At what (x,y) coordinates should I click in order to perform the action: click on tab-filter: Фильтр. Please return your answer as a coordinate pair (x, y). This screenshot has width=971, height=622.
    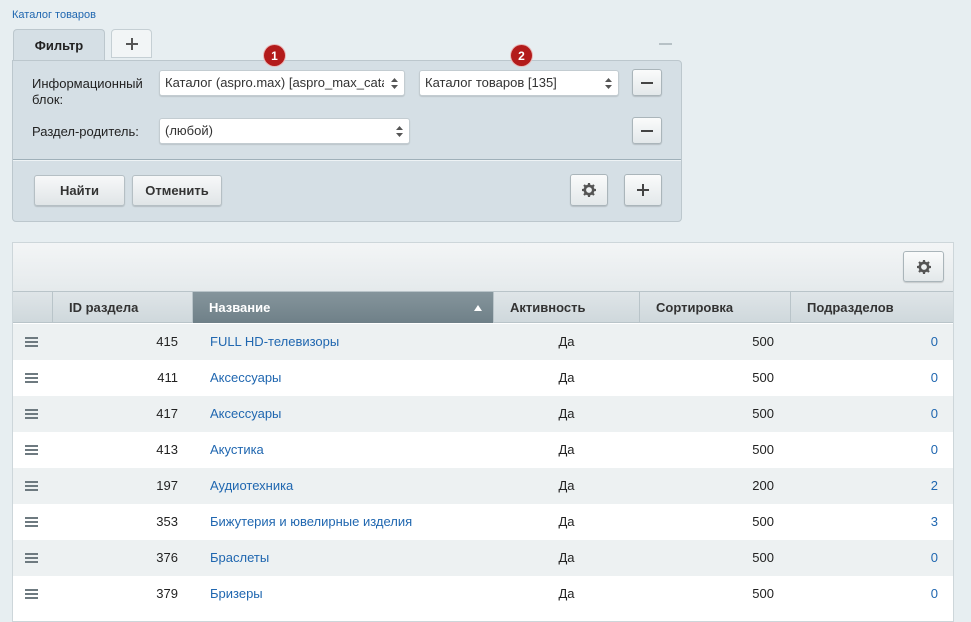
    Looking at the image, I should click on (59, 45).